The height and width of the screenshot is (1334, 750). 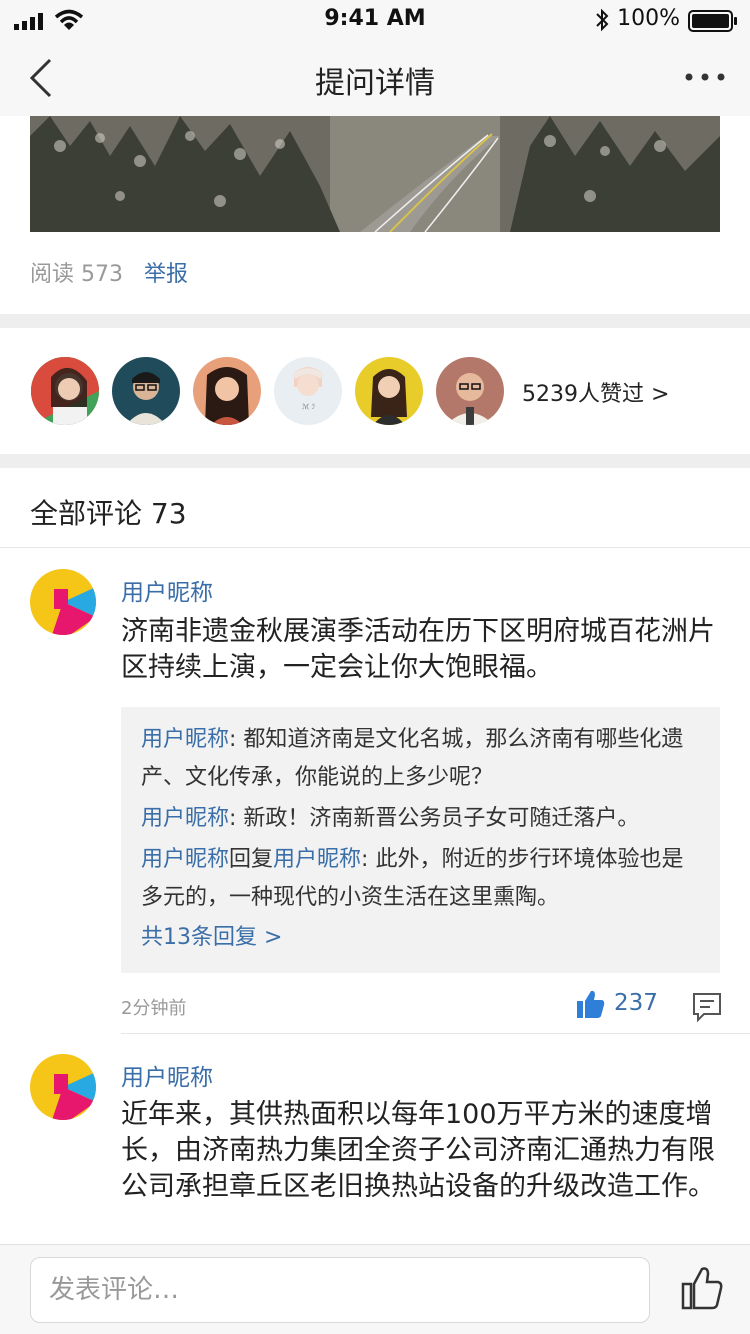 What do you see at coordinates (375, 20) in the screenshot?
I see `status-bar: 9:41 AM 100%` at bounding box center [375, 20].